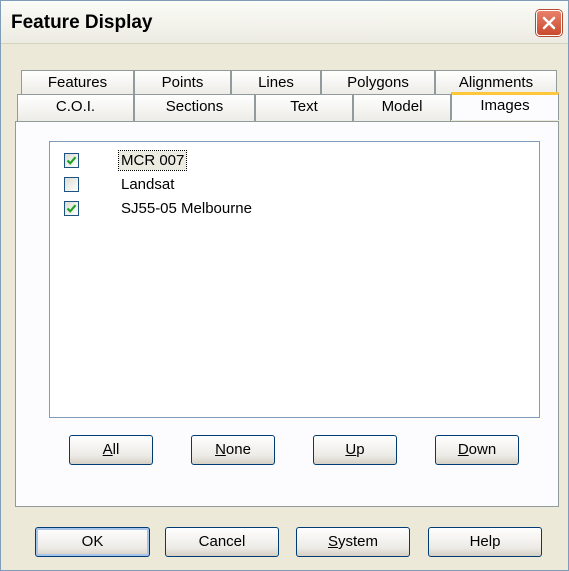 The image size is (569, 571). What do you see at coordinates (182, 82) in the screenshot?
I see `tab-points: Points` at bounding box center [182, 82].